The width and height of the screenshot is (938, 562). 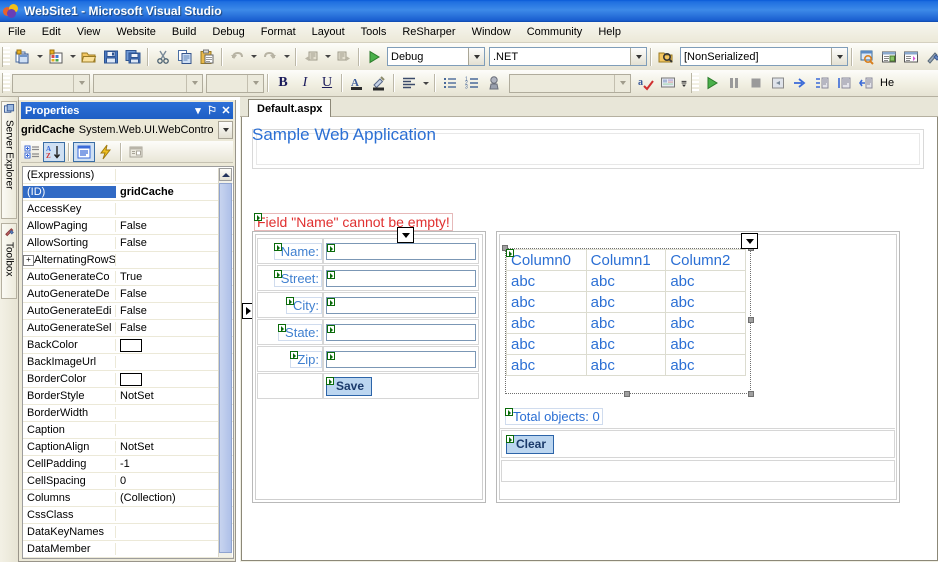 I want to click on menu-item-build: Build, so click(x=184, y=32).